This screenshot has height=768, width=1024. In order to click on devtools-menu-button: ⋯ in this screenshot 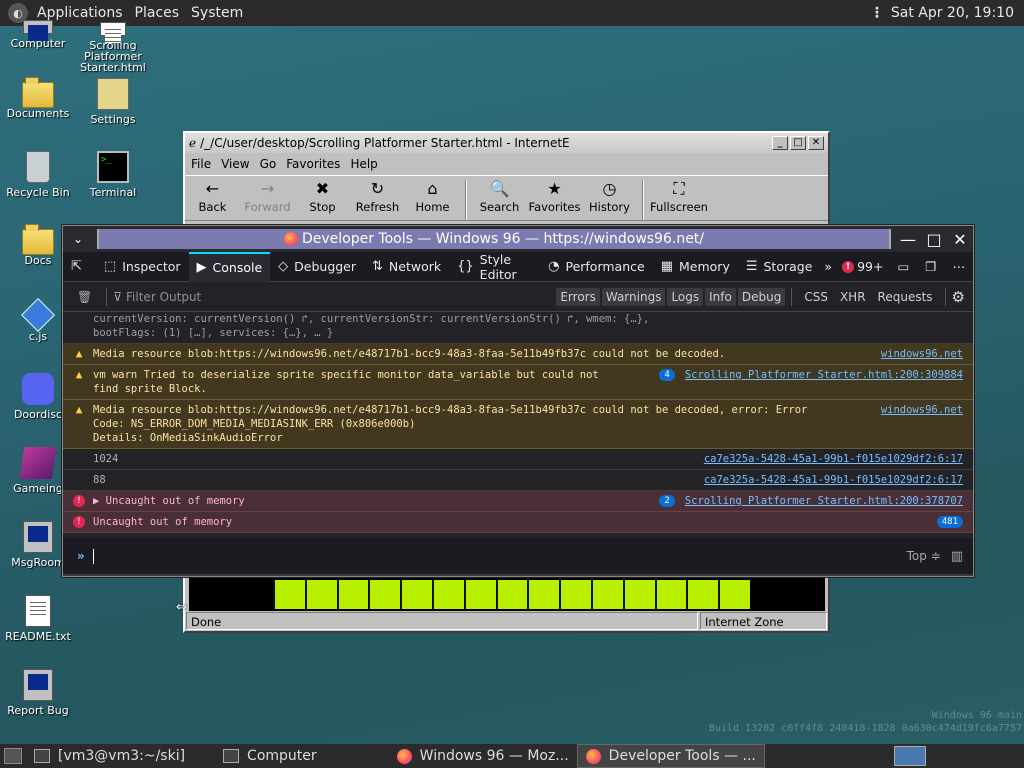, I will do `click(959, 267)`.